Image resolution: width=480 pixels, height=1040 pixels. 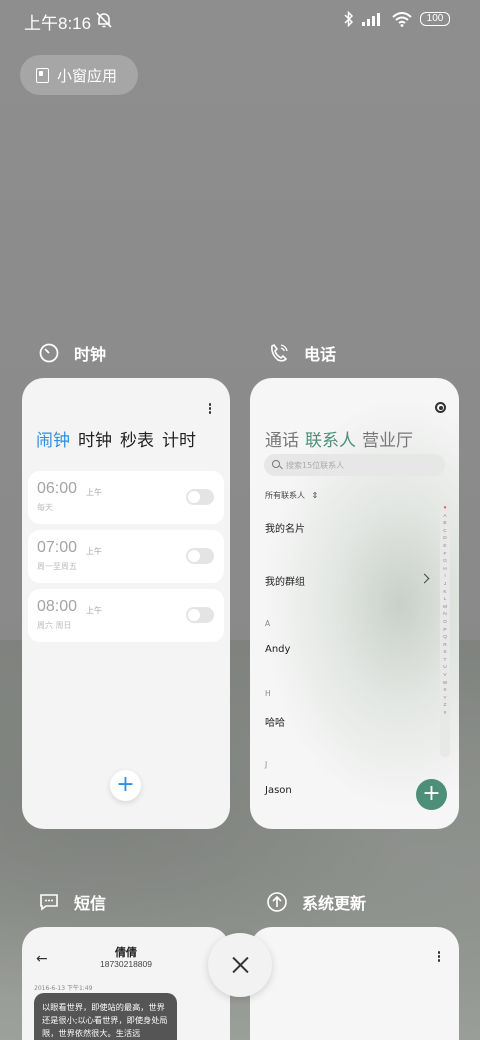 I want to click on alphabet-index-letter: Z, so click(x=445, y=706).